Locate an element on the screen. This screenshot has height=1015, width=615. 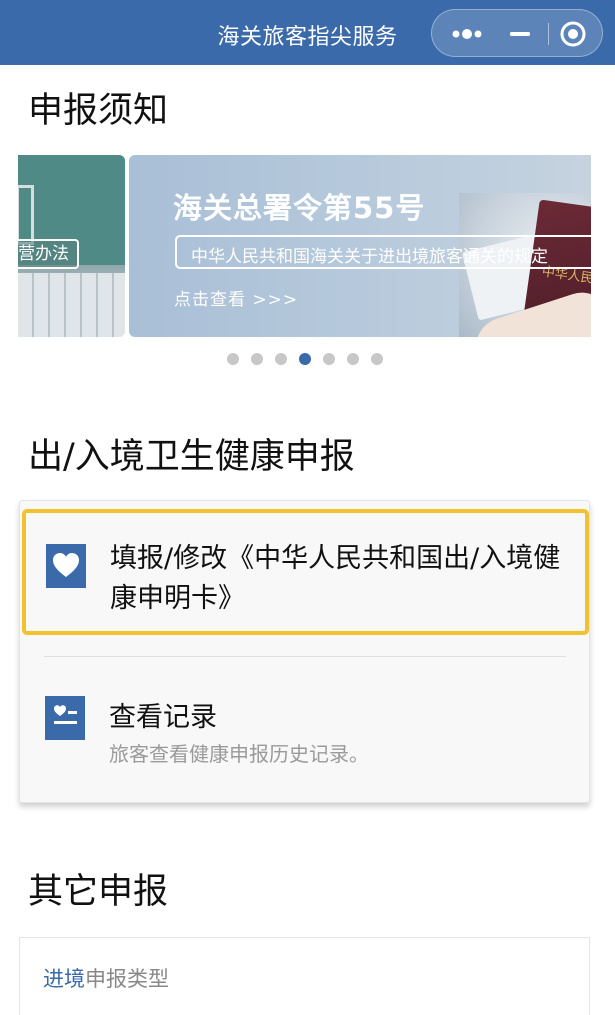
minimize-icon is located at coordinates (520, 34).